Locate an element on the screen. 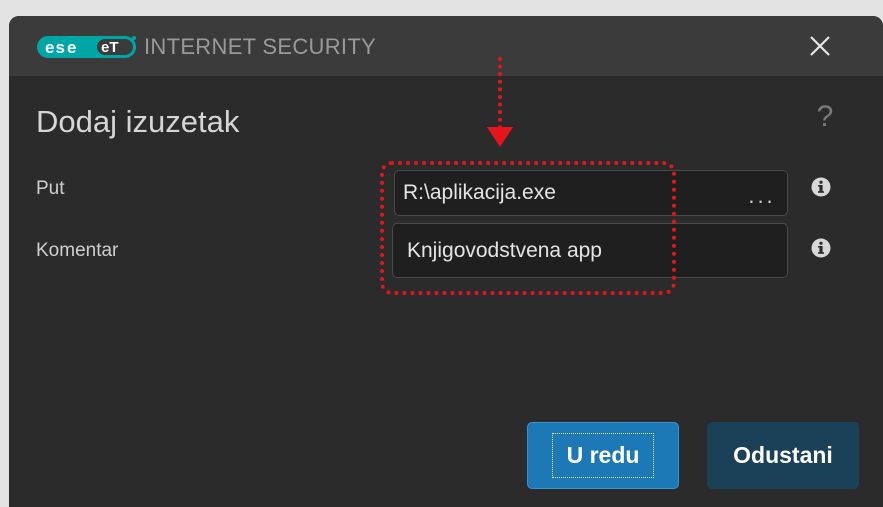 The image size is (883, 507). path-label: Put is located at coordinates (50, 188).